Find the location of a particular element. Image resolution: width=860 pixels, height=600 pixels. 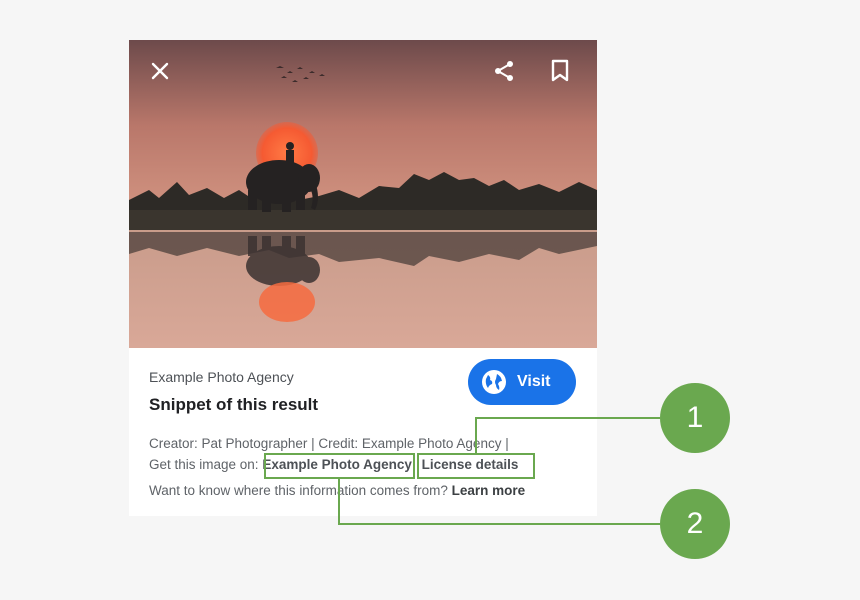

callout-badge-2: 2 is located at coordinates (695, 524).